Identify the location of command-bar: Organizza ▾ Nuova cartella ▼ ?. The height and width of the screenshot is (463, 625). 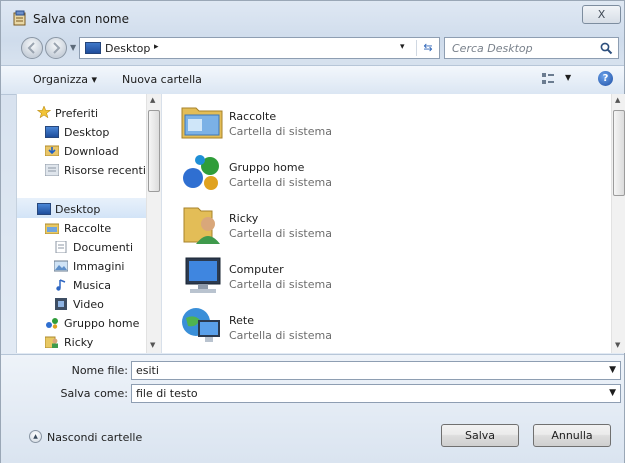
(312, 80).